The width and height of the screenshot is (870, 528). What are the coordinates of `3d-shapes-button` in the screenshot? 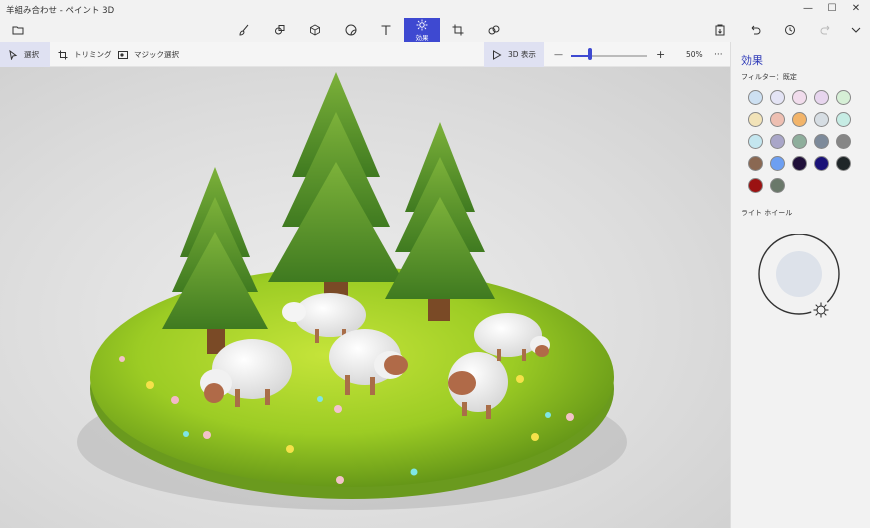 It's located at (315, 30).